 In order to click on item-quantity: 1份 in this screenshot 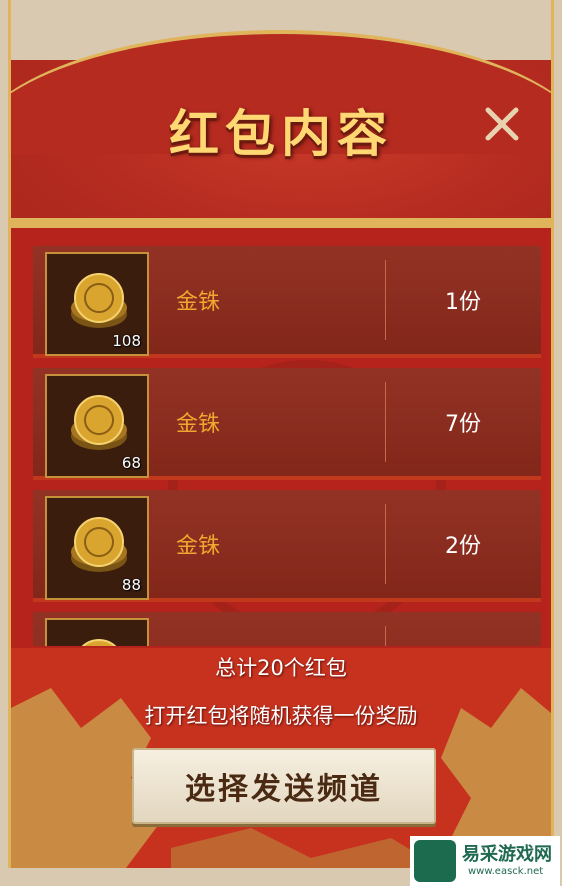, I will do `click(463, 302)`.